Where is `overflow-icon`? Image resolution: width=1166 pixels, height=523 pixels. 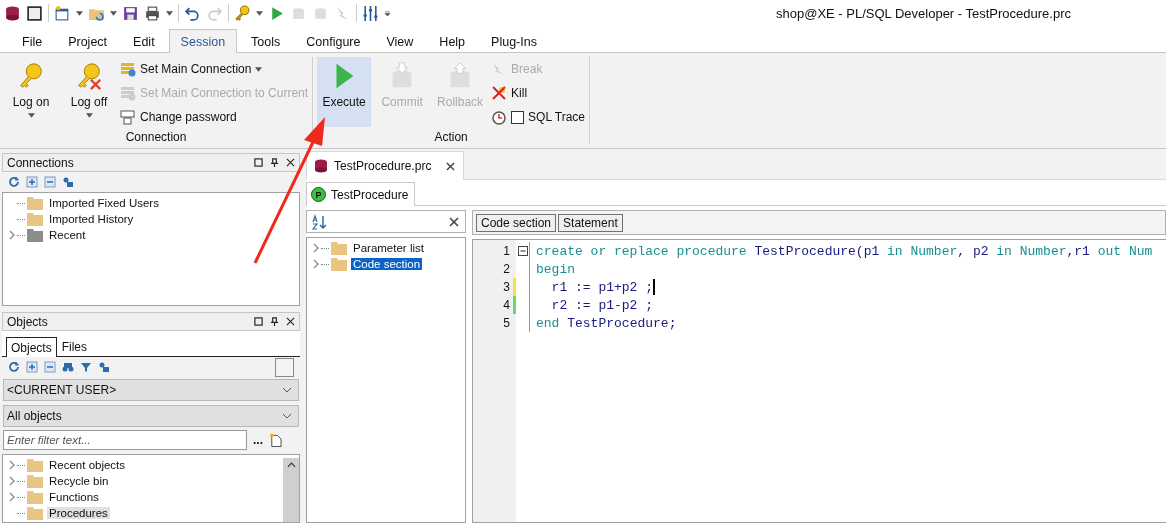 overflow-icon is located at coordinates (387, 13).